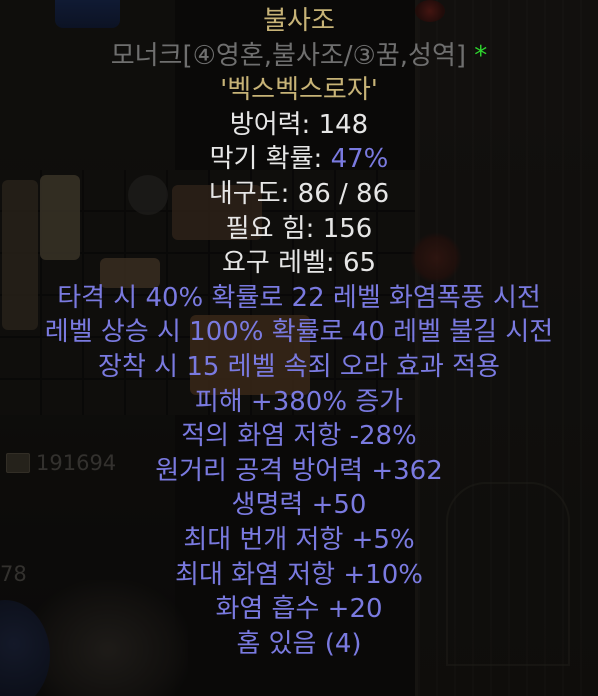 The width and height of the screenshot is (598, 696). I want to click on item-base: 모너크[④영혼,불사조/③꿈,성역], so click(288, 55).